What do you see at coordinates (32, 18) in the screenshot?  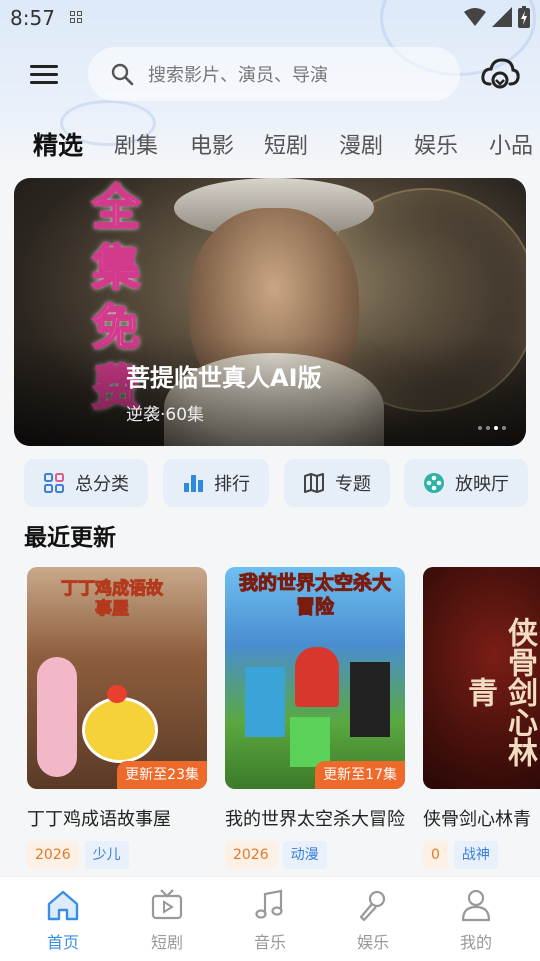 I see `status-time: 8:57` at bounding box center [32, 18].